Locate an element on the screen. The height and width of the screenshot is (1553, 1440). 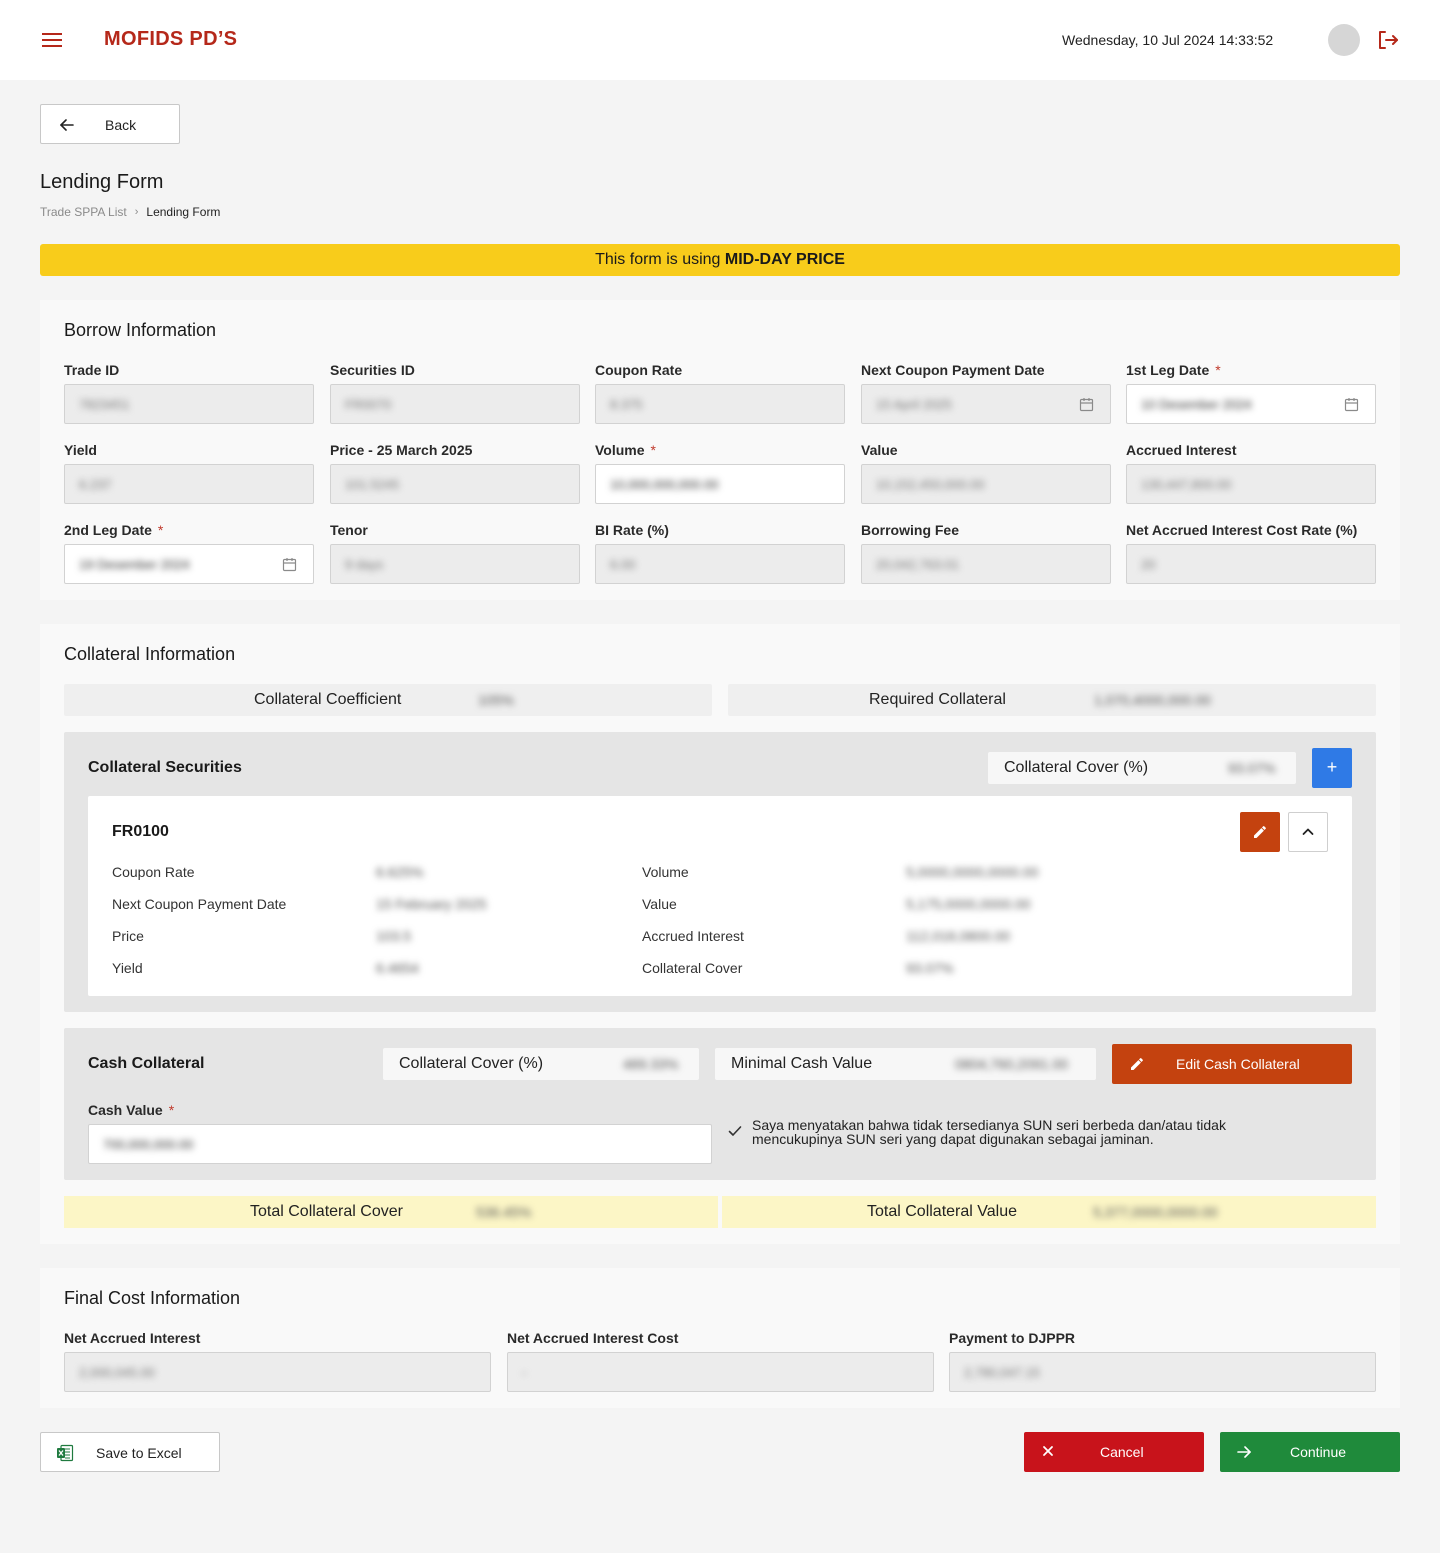
collateral-coefficient-label: Collateral Coefficient is located at coordinates (328, 699).